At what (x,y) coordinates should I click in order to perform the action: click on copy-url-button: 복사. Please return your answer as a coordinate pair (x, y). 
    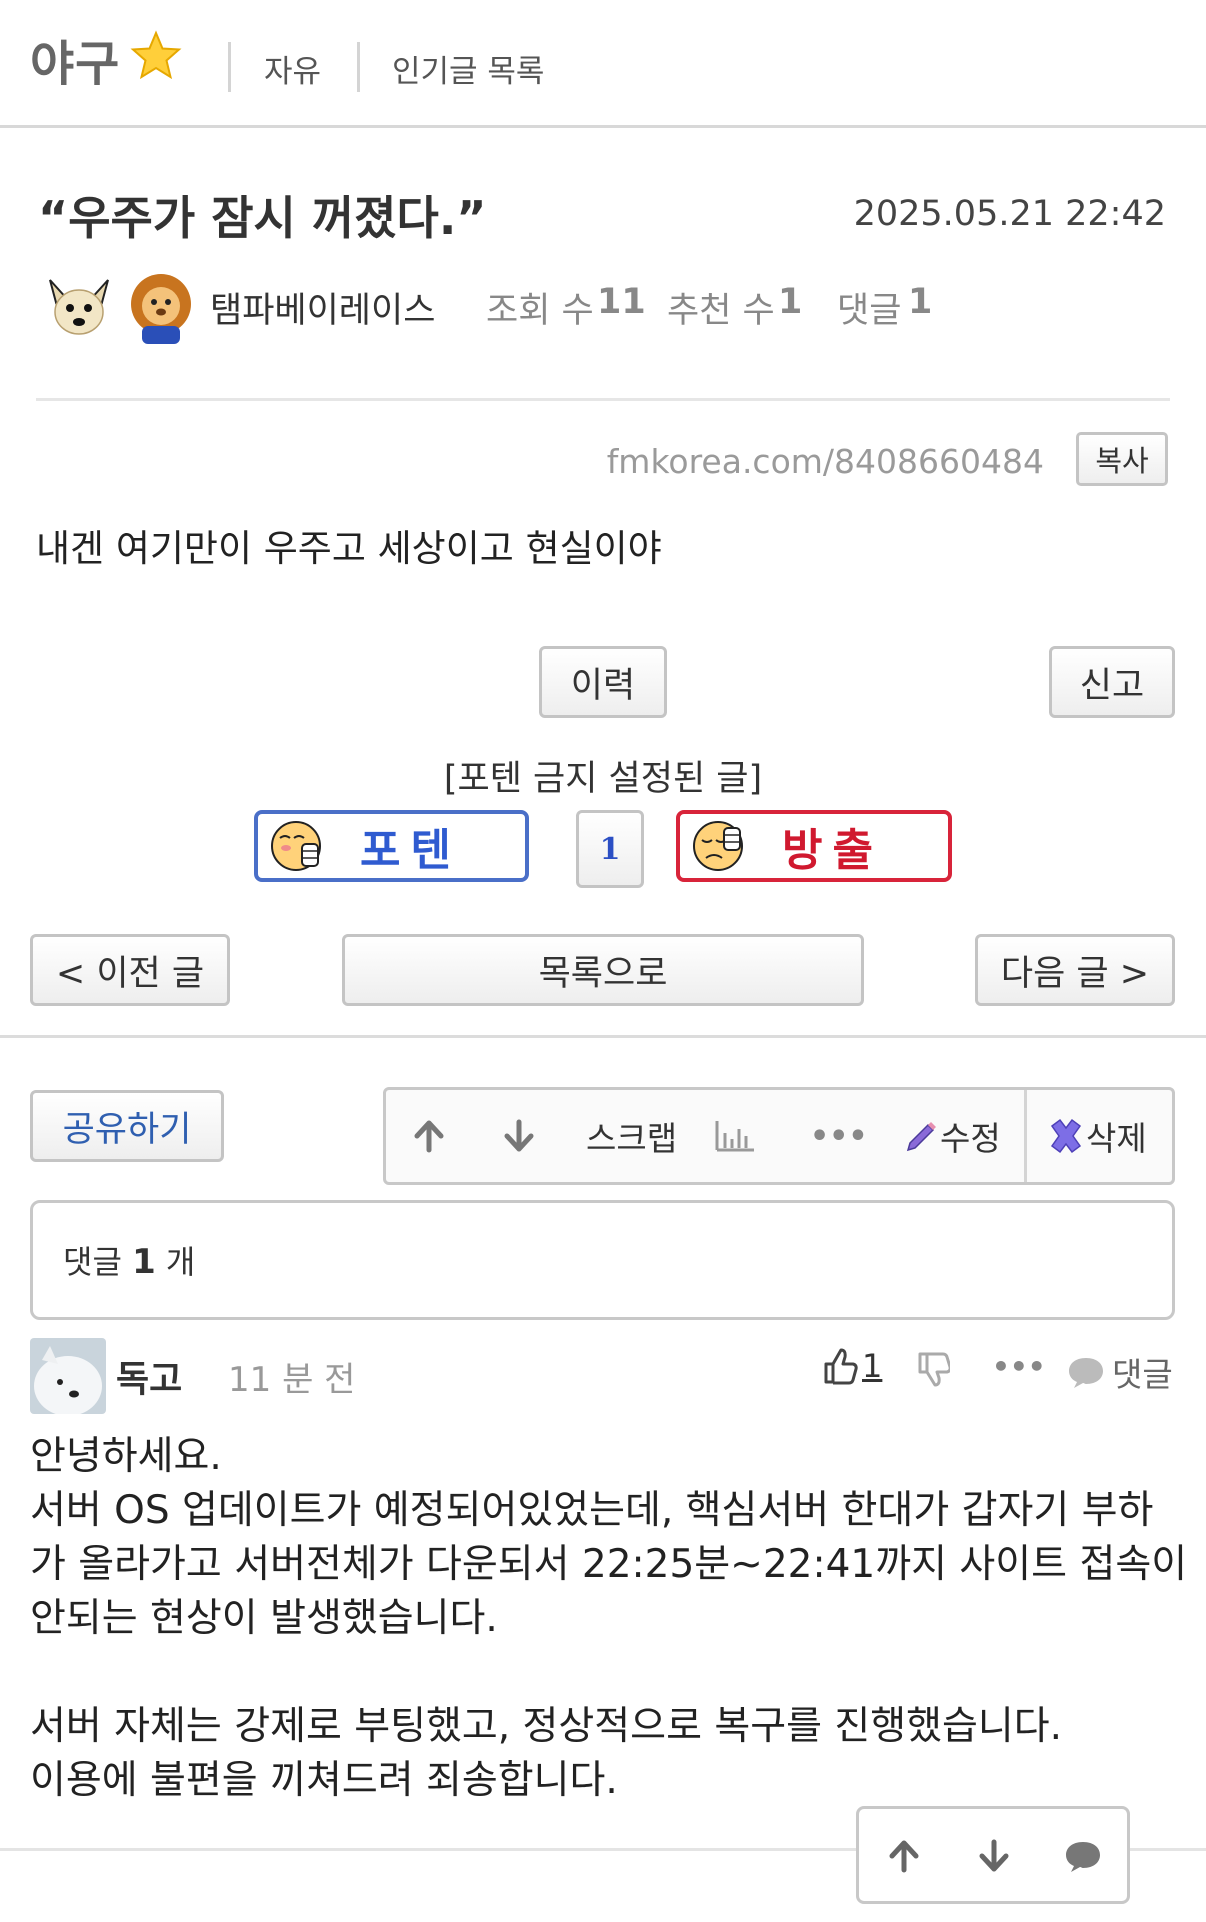
    Looking at the image, I should click on (1122, 459).